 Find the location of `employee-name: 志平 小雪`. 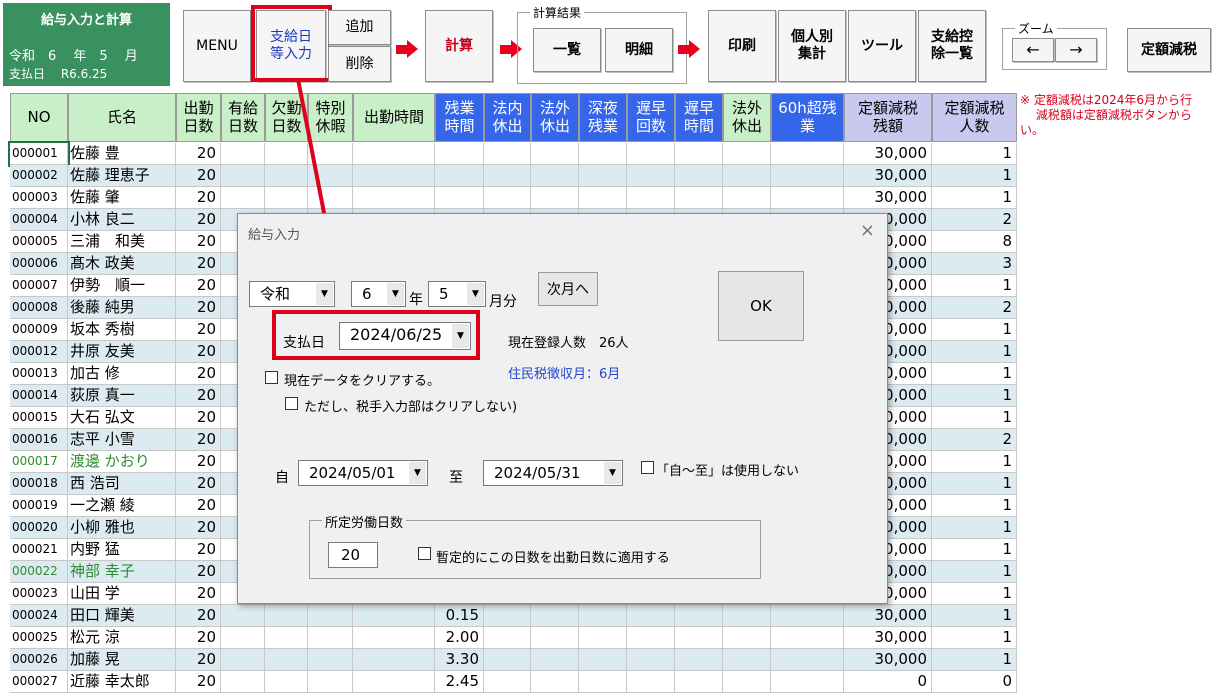

employee-name: 志平 小雪 is located at coordinates (122, 440).